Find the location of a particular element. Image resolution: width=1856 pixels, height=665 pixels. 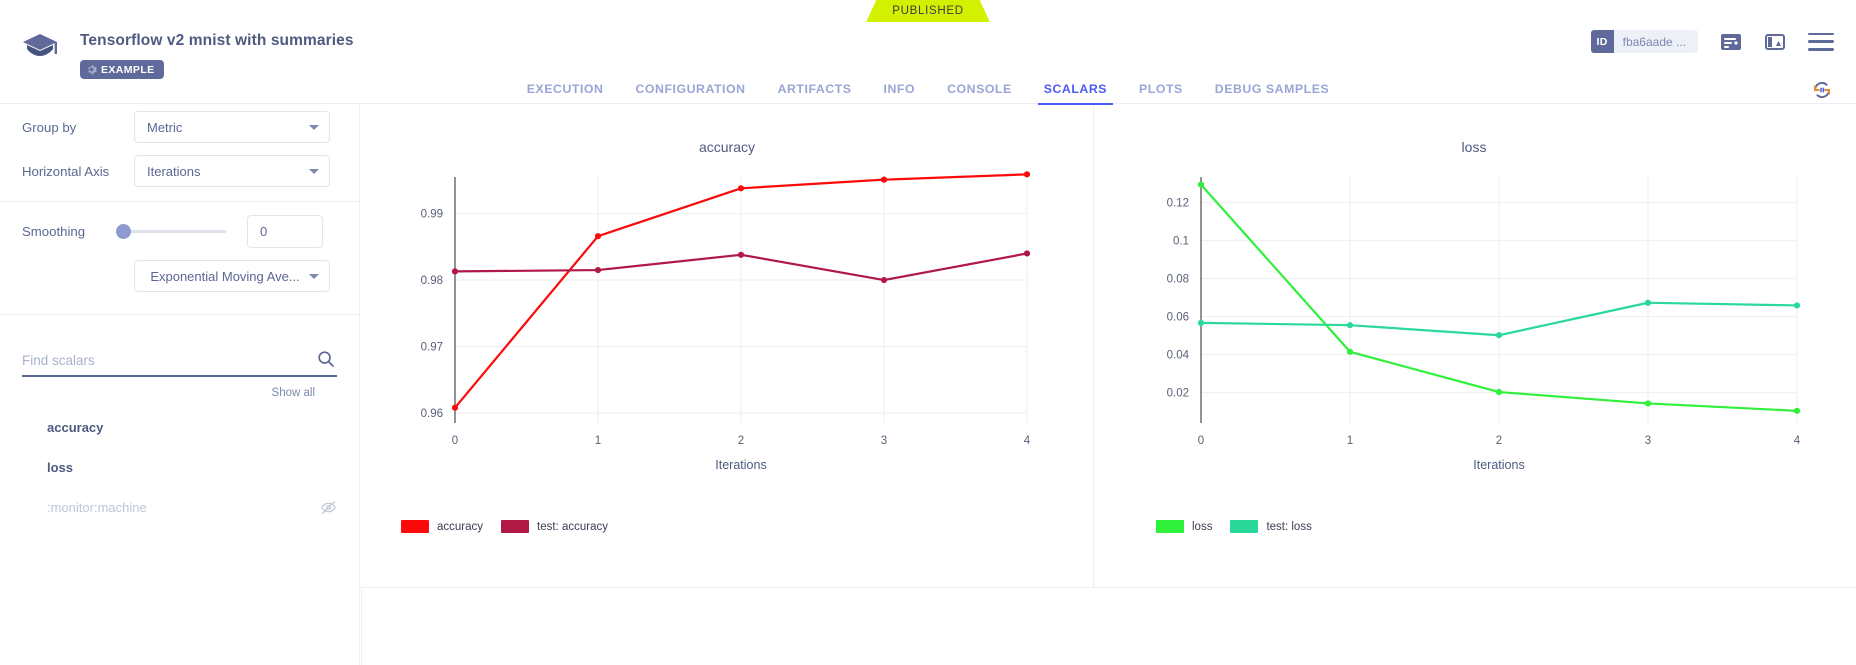

legend-label: loss is located at coordinates (1202, 526).